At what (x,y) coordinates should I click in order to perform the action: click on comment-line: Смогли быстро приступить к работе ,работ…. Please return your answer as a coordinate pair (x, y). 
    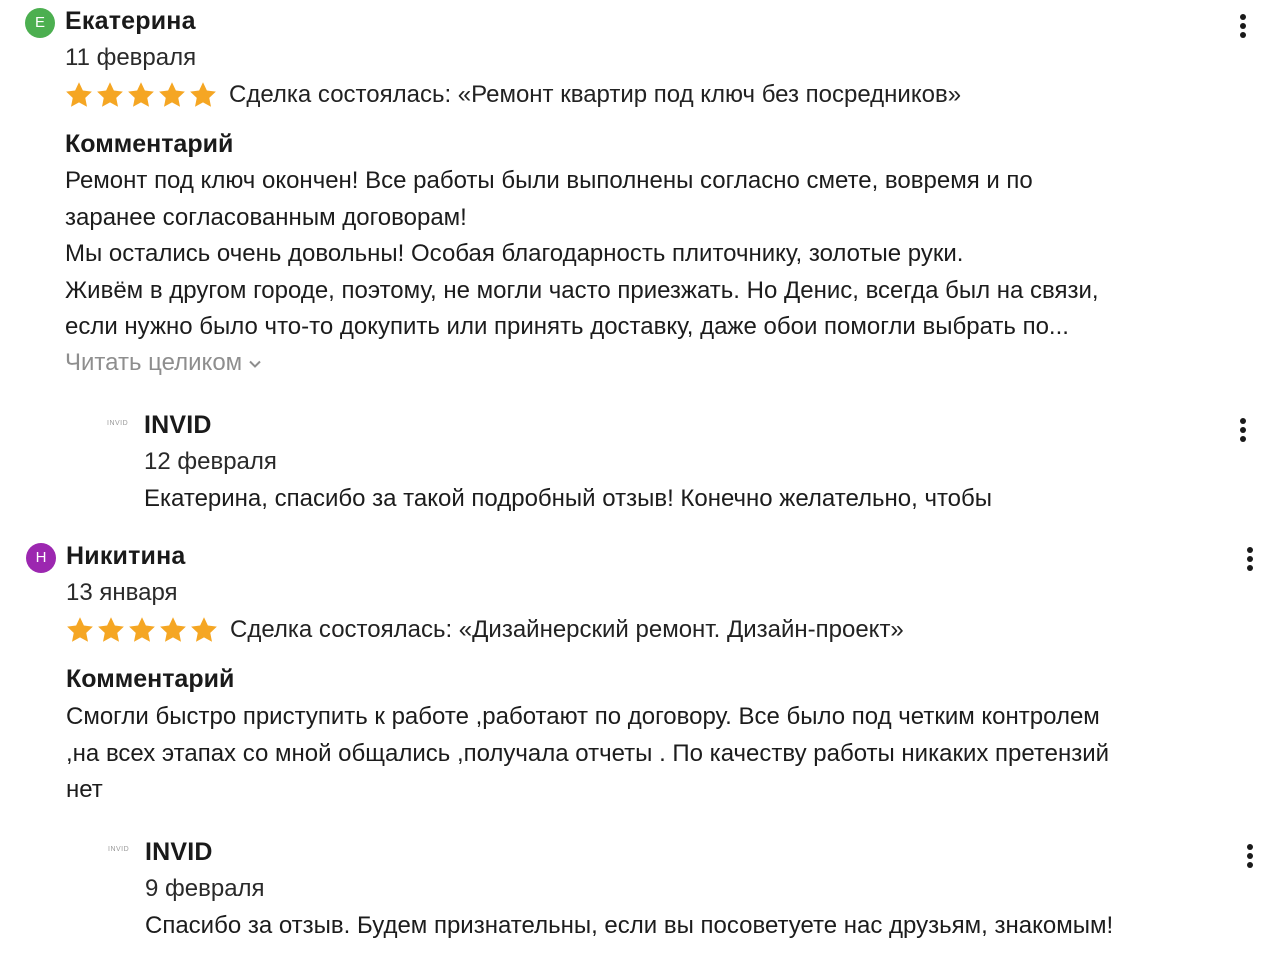
    Looking at the image, I should click on (583, 716).